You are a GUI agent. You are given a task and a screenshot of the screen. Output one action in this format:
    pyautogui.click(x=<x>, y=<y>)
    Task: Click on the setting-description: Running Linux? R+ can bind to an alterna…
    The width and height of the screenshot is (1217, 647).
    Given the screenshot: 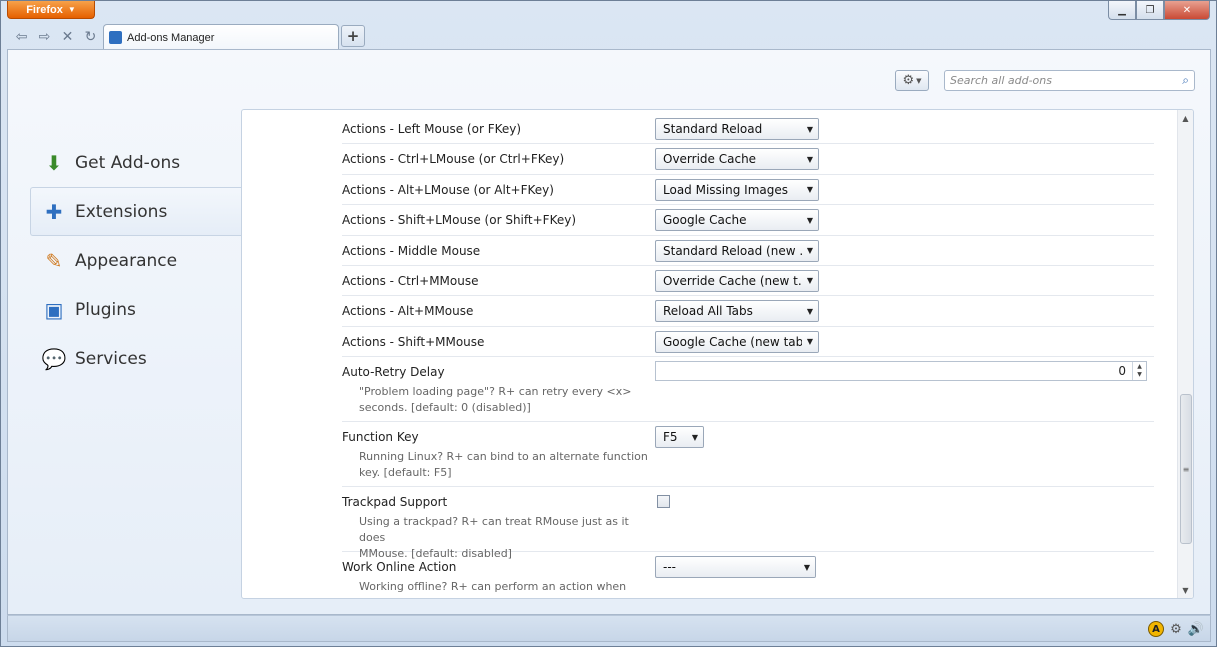 What is the action you would take?
    pyautogui.click(x=504, y=465)
    